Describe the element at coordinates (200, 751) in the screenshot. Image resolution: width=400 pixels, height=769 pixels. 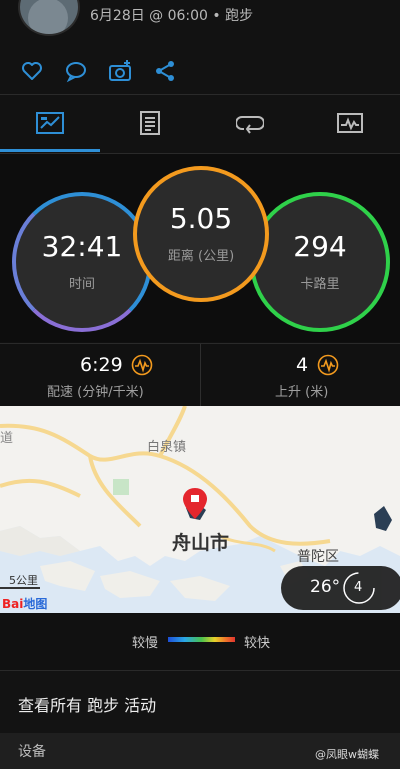
I see `device-section: 设备 @凤眼w蝴蝶` at that location.